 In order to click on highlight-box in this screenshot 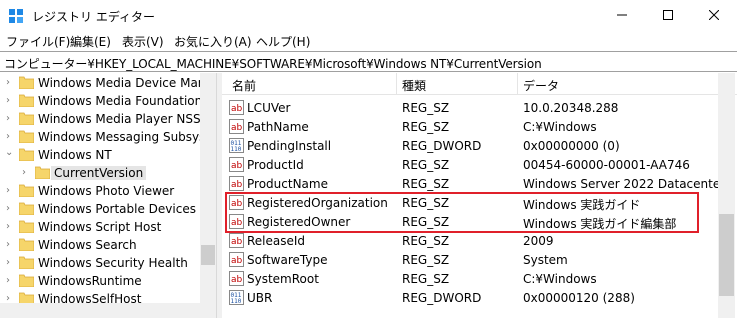, I will do `click(462, 212)`.